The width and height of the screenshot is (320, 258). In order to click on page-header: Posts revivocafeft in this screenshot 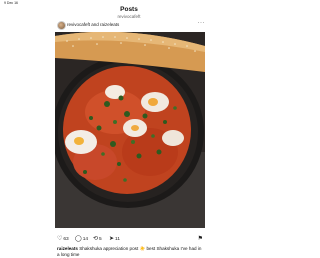, I will do `click(129, 13)`.